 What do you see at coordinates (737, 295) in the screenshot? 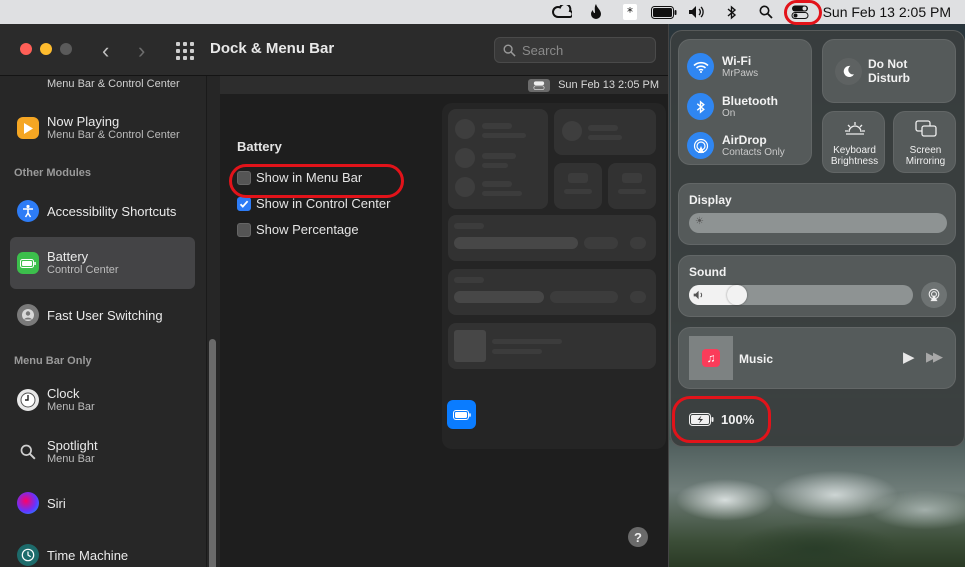
I see `volume-slider-knob` at bounding box center [737, 295].